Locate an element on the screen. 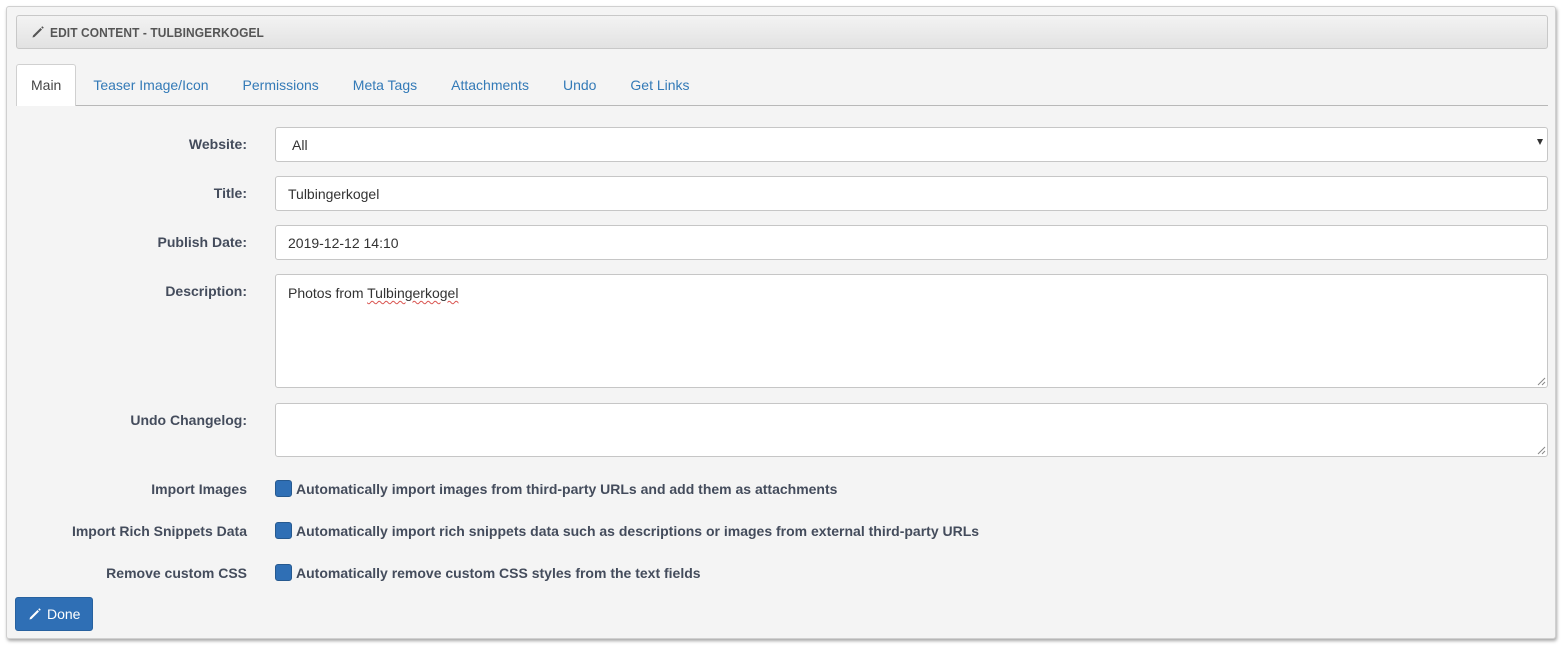 The image size is (1563, 646). description-text-misspelled: Tulbingerkogel is located at coordinates (413, 293).